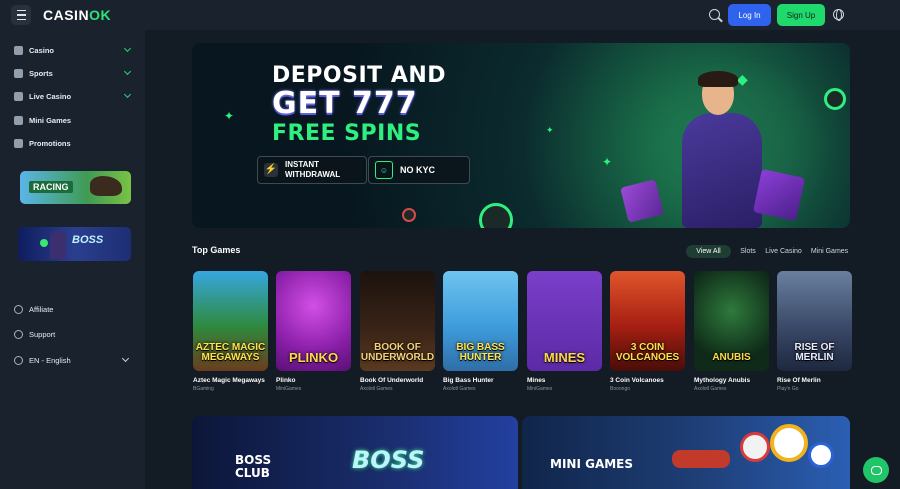  Describe the element at coordinates (480, 352) in the screenshot. I see `game-art-title: BIG BASS HUNTER` at that location.